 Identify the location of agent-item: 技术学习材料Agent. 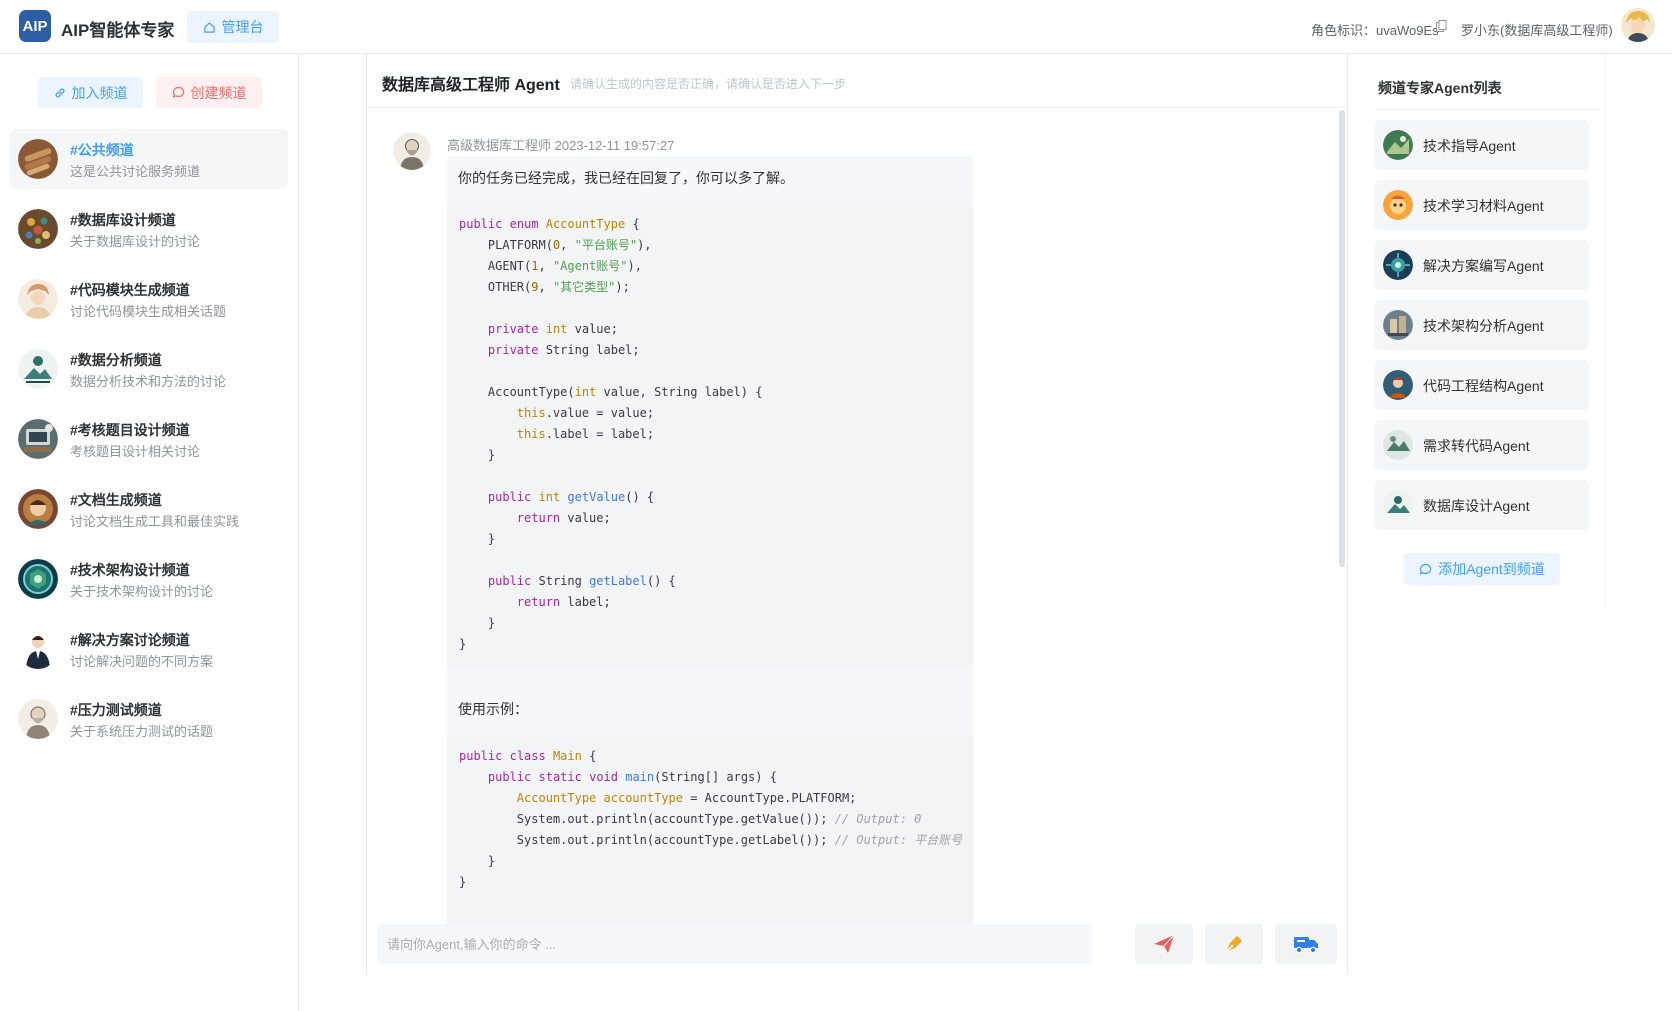
(1481, 205).